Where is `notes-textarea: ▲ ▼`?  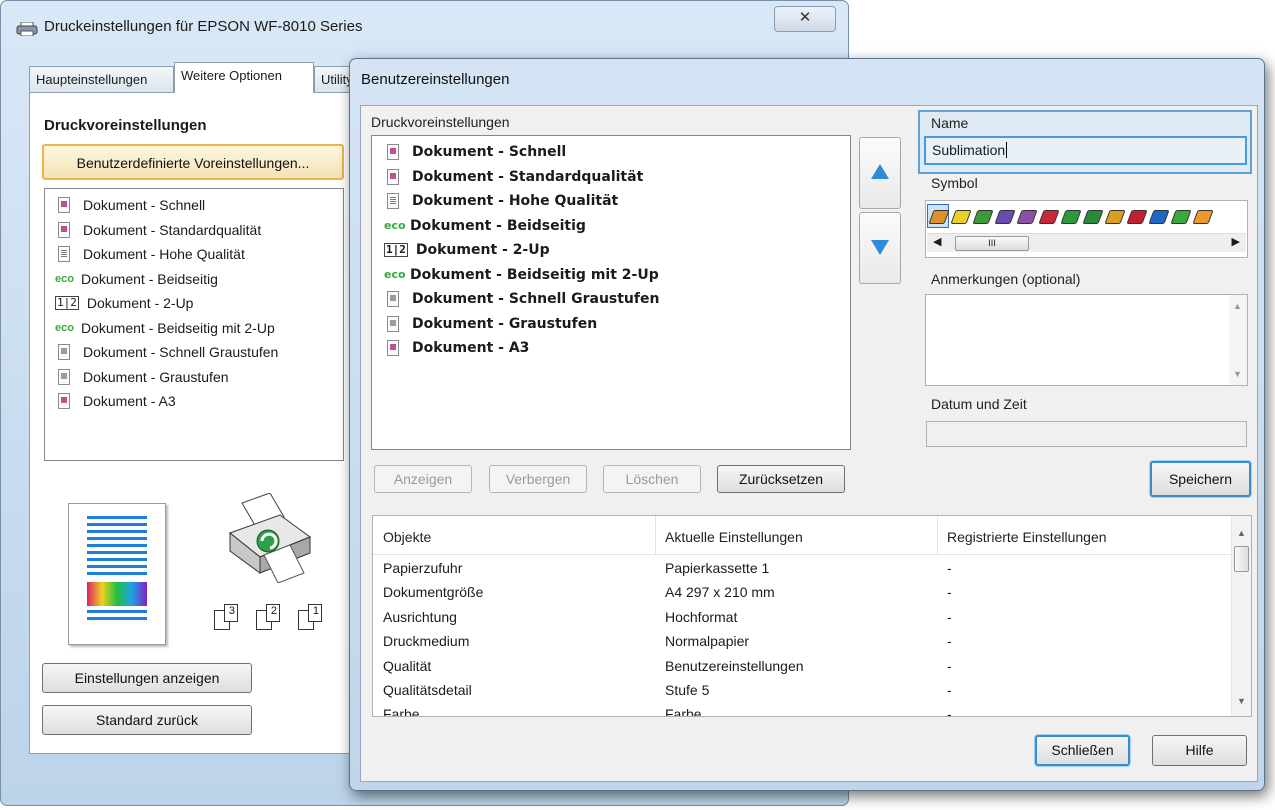 notes-textarea: ▲ ▼ is located at coordinates (1086, 340).